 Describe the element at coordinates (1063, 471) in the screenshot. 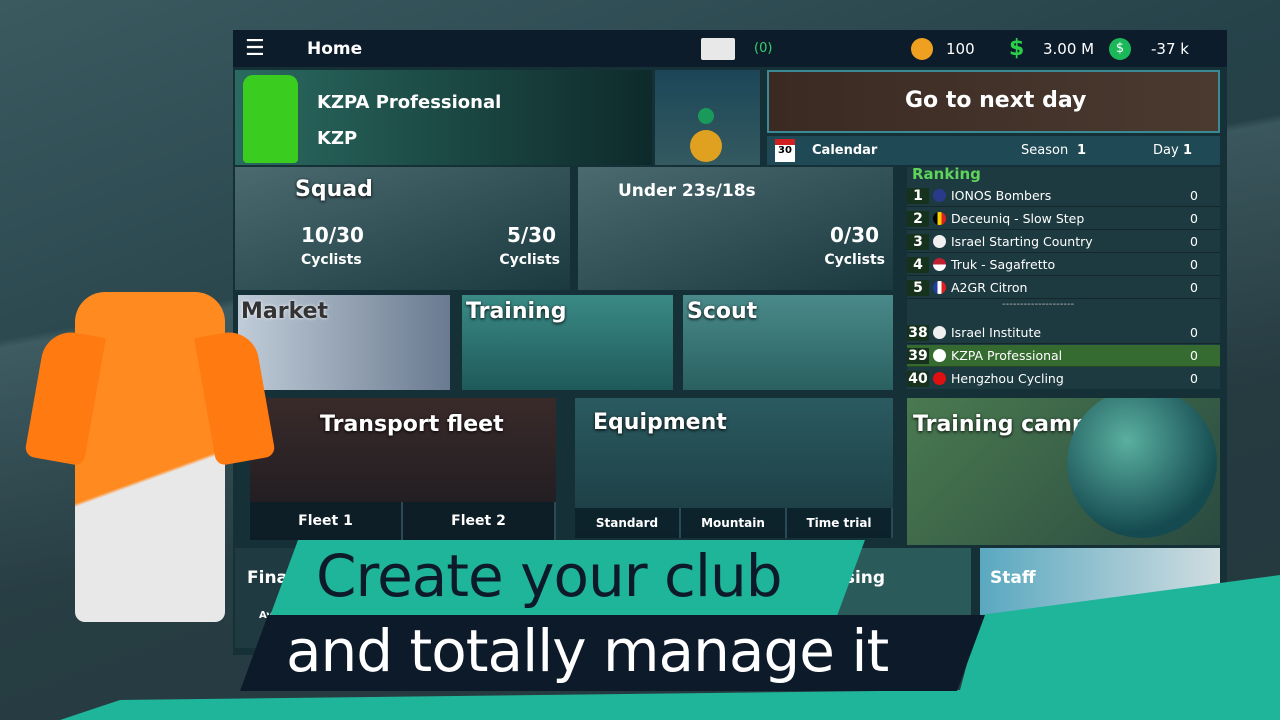

I see `training-camp-tile: Training camp` at that location.